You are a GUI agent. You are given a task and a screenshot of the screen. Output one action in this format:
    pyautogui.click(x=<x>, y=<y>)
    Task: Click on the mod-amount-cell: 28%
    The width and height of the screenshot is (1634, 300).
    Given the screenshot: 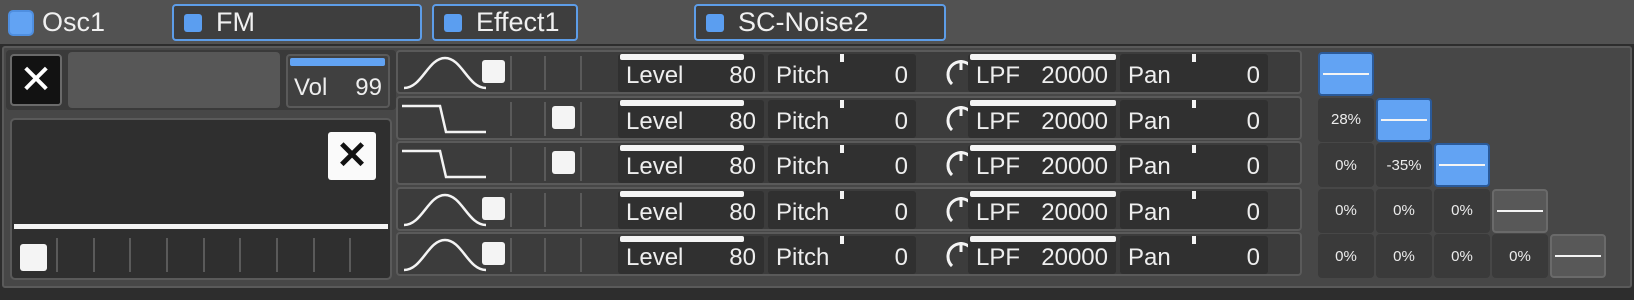 What is the action you would take?
    pyautogui.click(x=1346, y=119)
    